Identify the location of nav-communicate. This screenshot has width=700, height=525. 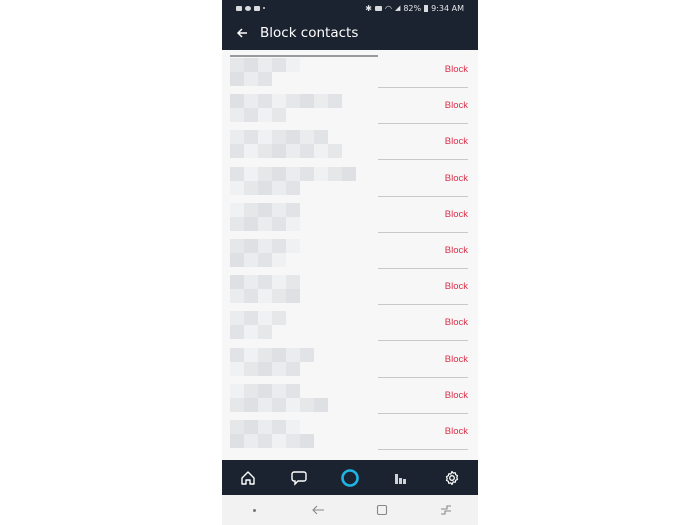
(299, 478).